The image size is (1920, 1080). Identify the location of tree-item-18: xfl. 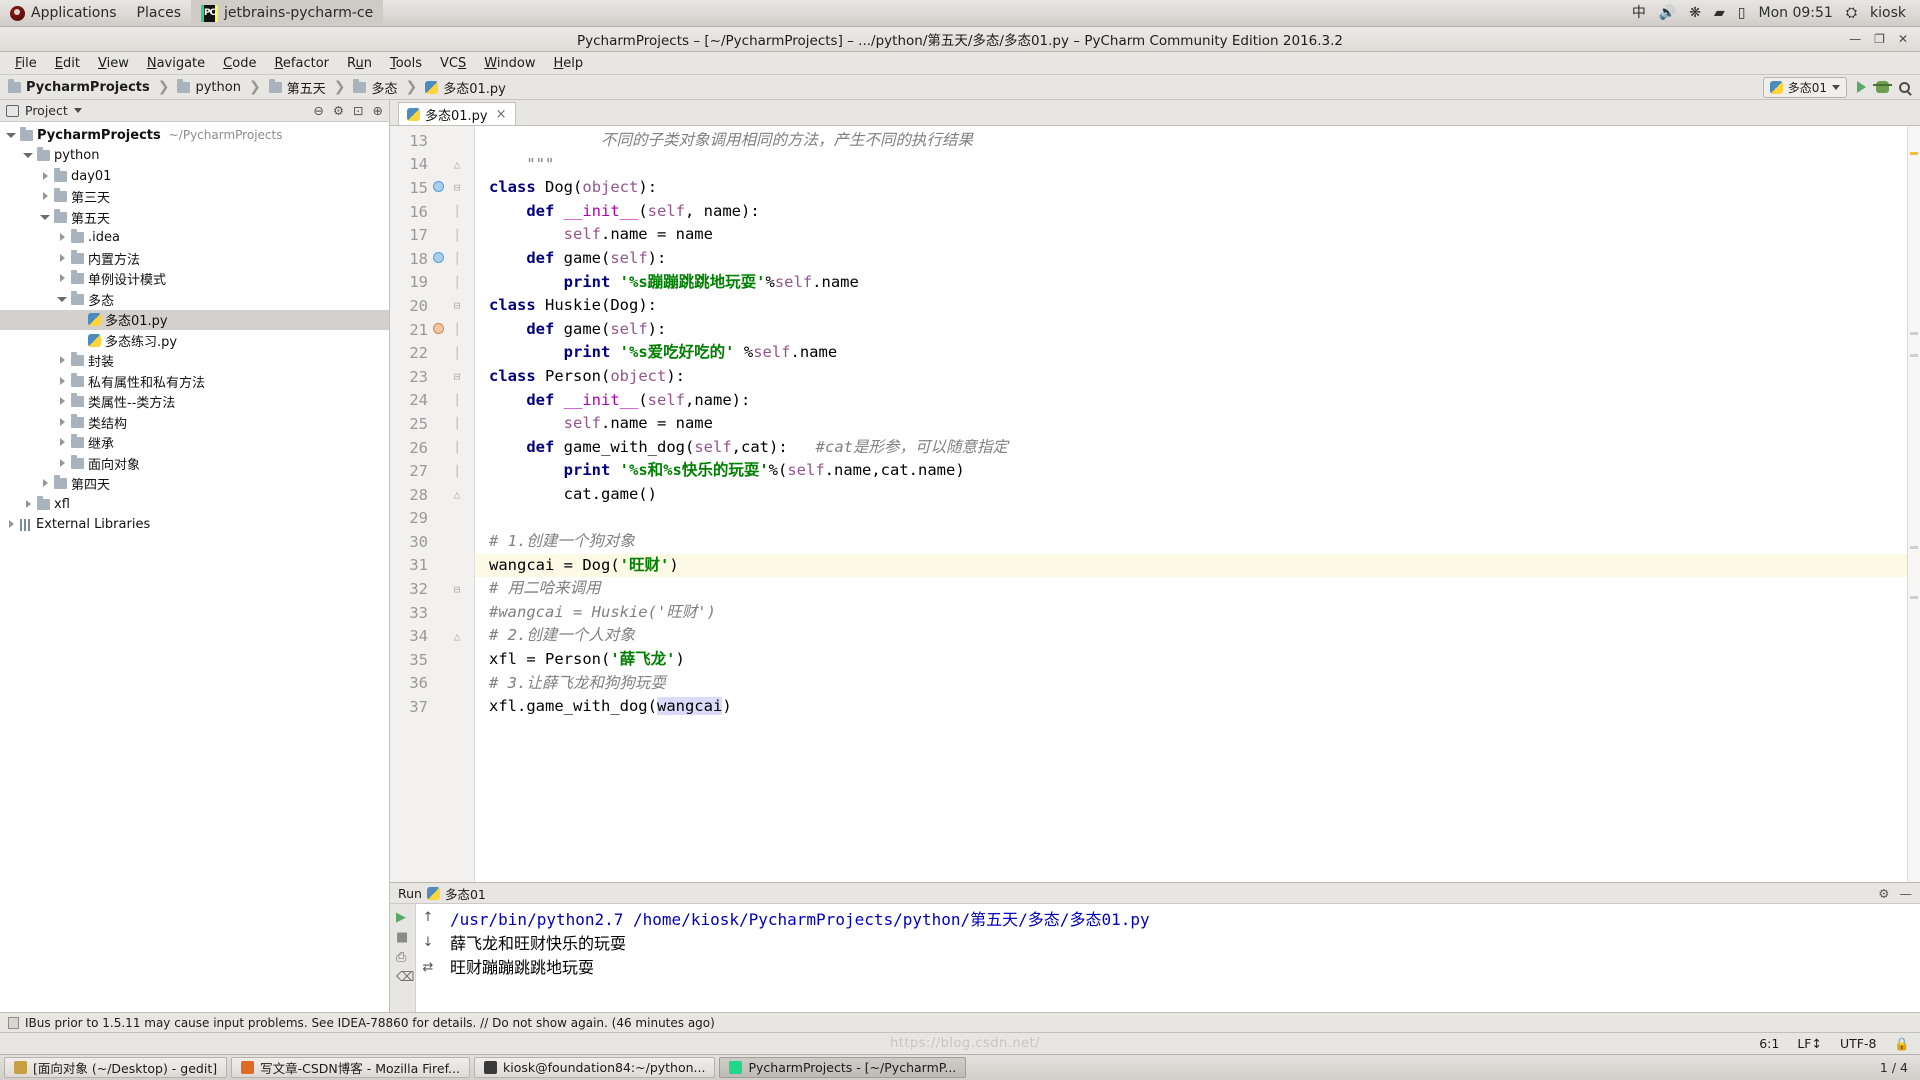
(194, 504).